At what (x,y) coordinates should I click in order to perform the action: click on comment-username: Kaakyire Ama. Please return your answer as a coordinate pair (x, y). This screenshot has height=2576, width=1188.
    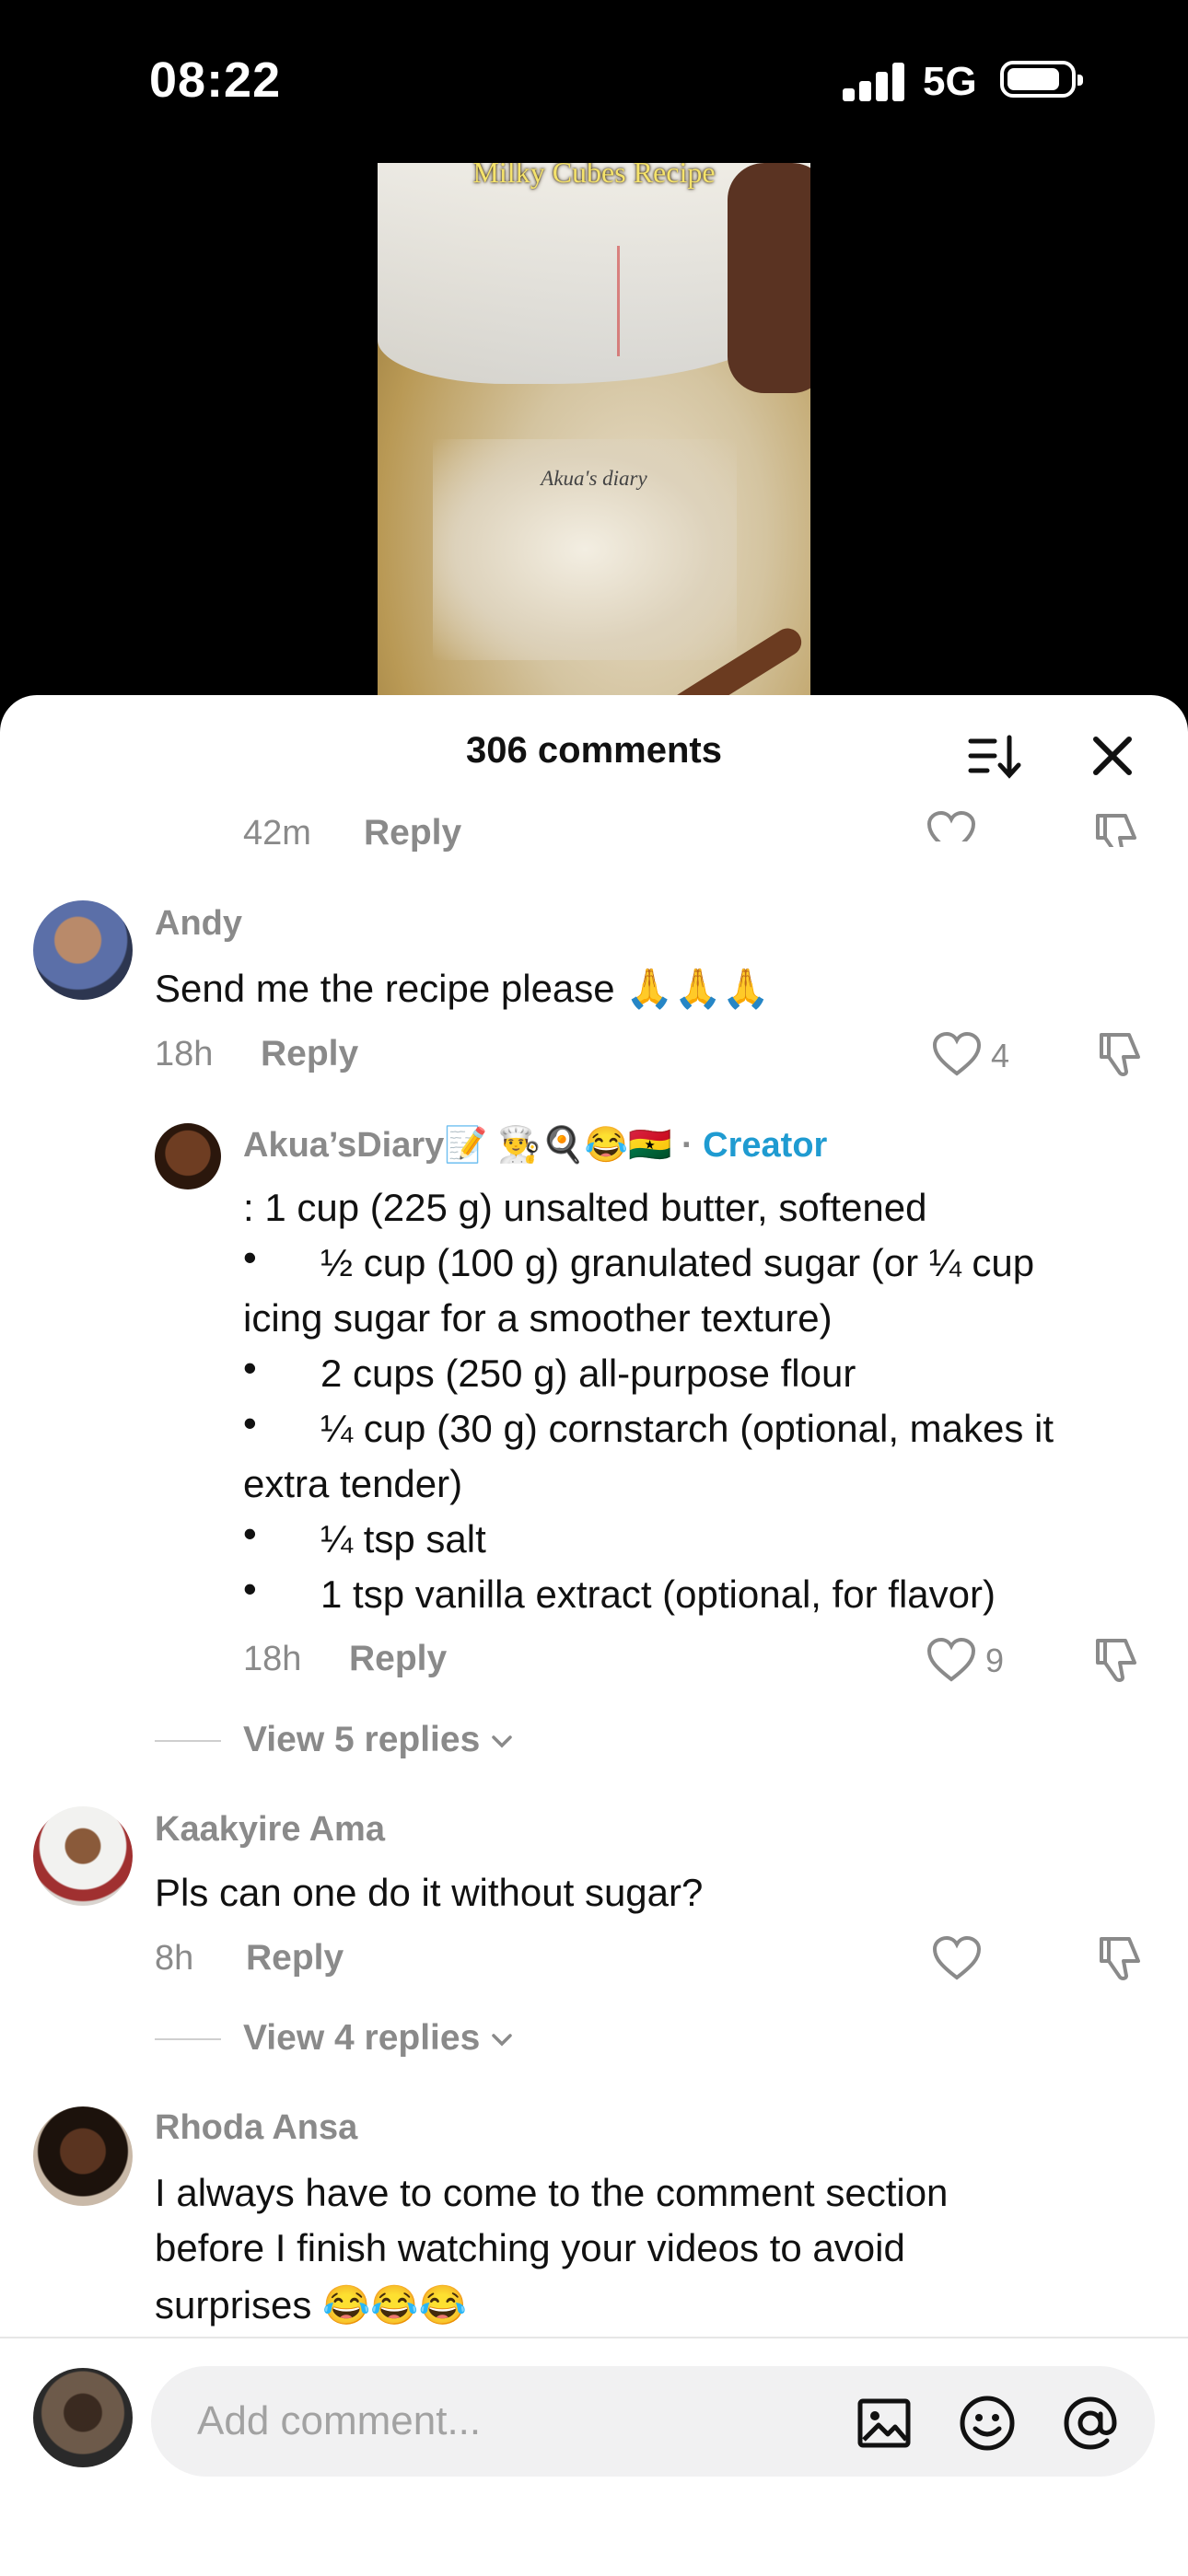
    Looking at the image, I should click on (270, 1830).